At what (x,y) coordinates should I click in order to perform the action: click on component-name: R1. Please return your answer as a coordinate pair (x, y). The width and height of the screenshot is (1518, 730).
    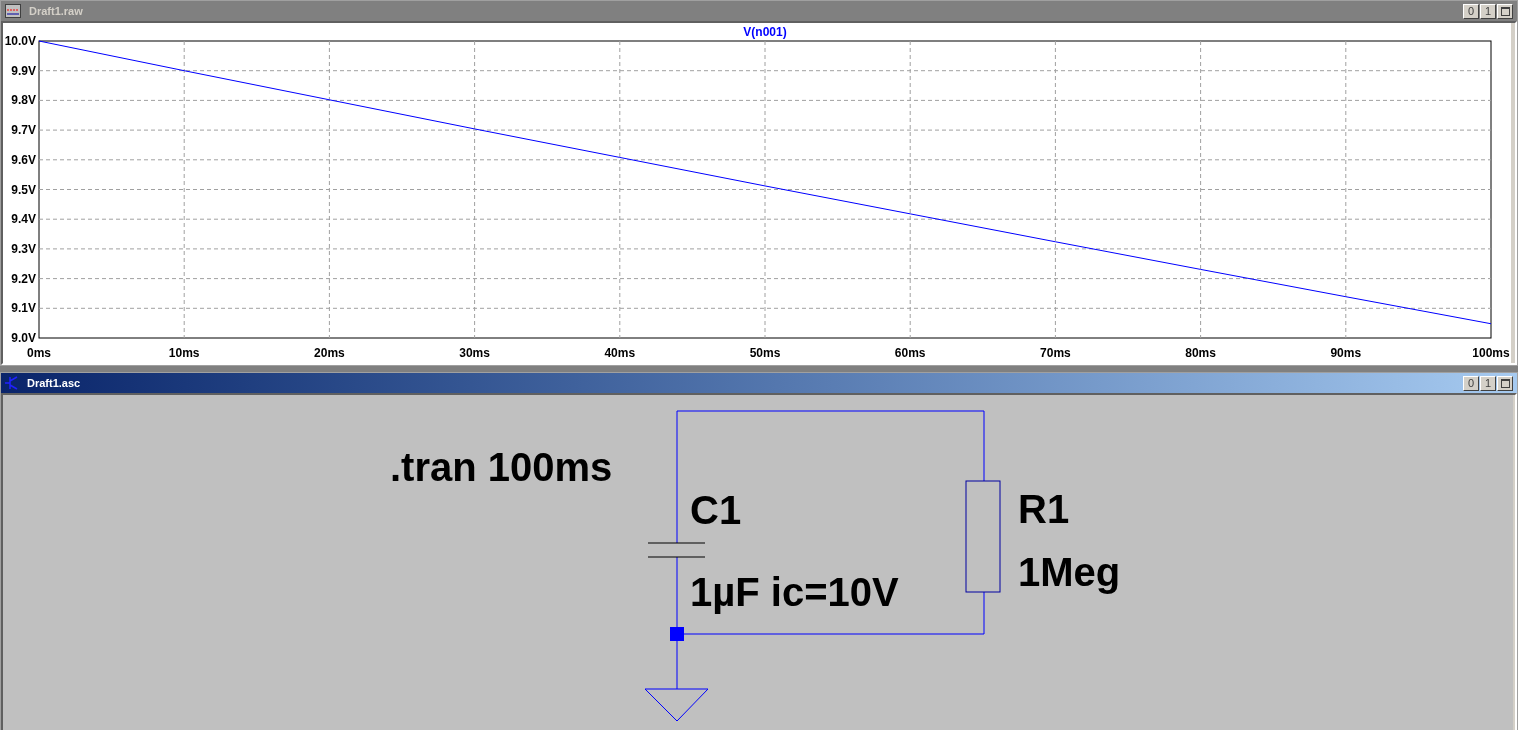
    Looking at the image, I should click on (1044, 509).